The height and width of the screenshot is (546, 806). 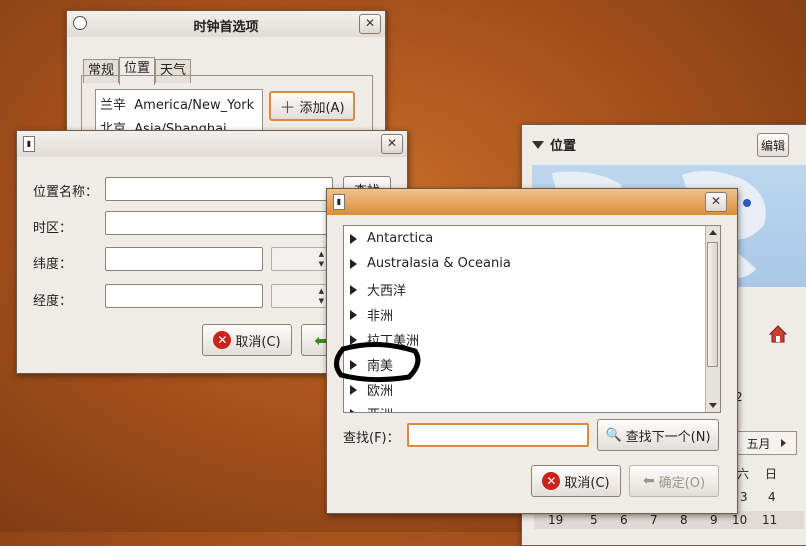 I want to click on latitude-label: 纬度：, so click(x=53, y=264).